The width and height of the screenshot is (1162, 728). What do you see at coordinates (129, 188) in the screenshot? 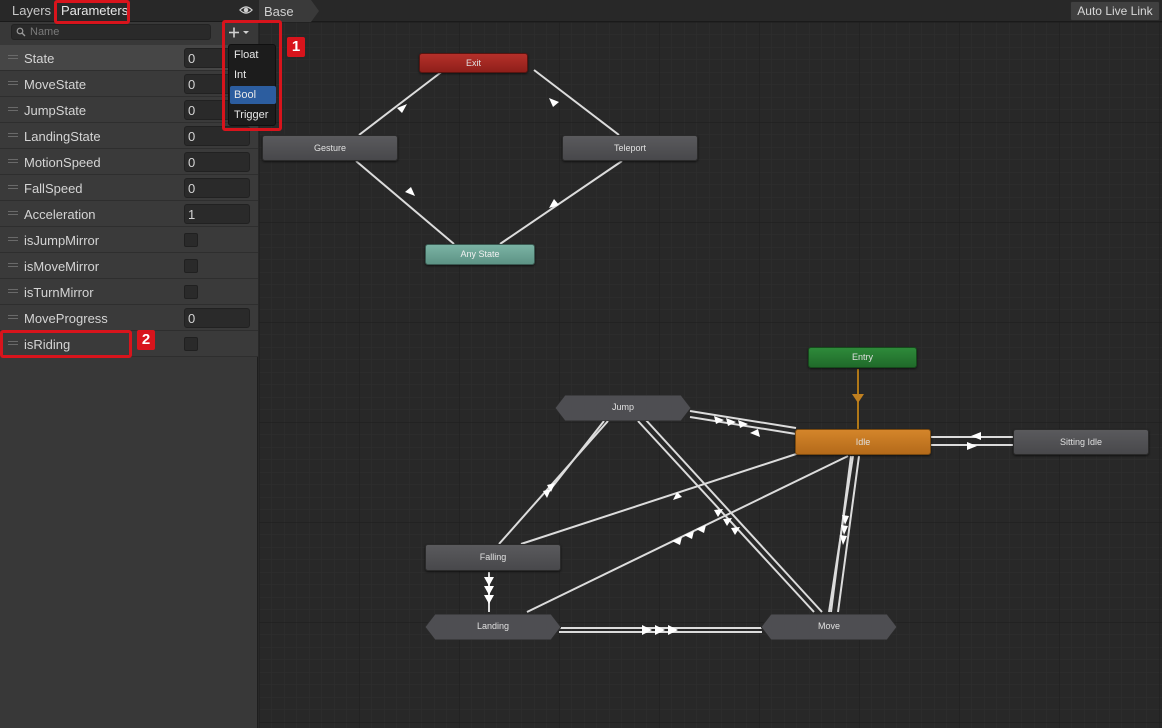
I see `parameter-row: FallSpeed 0` at bounding box center [129, 188].